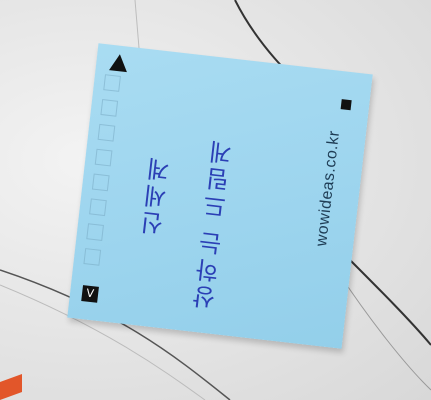  Describe the element at coordinates (215, 224) in the screenshot. I see `handwritten-text-line-2: 상하는 드림게` at that location.